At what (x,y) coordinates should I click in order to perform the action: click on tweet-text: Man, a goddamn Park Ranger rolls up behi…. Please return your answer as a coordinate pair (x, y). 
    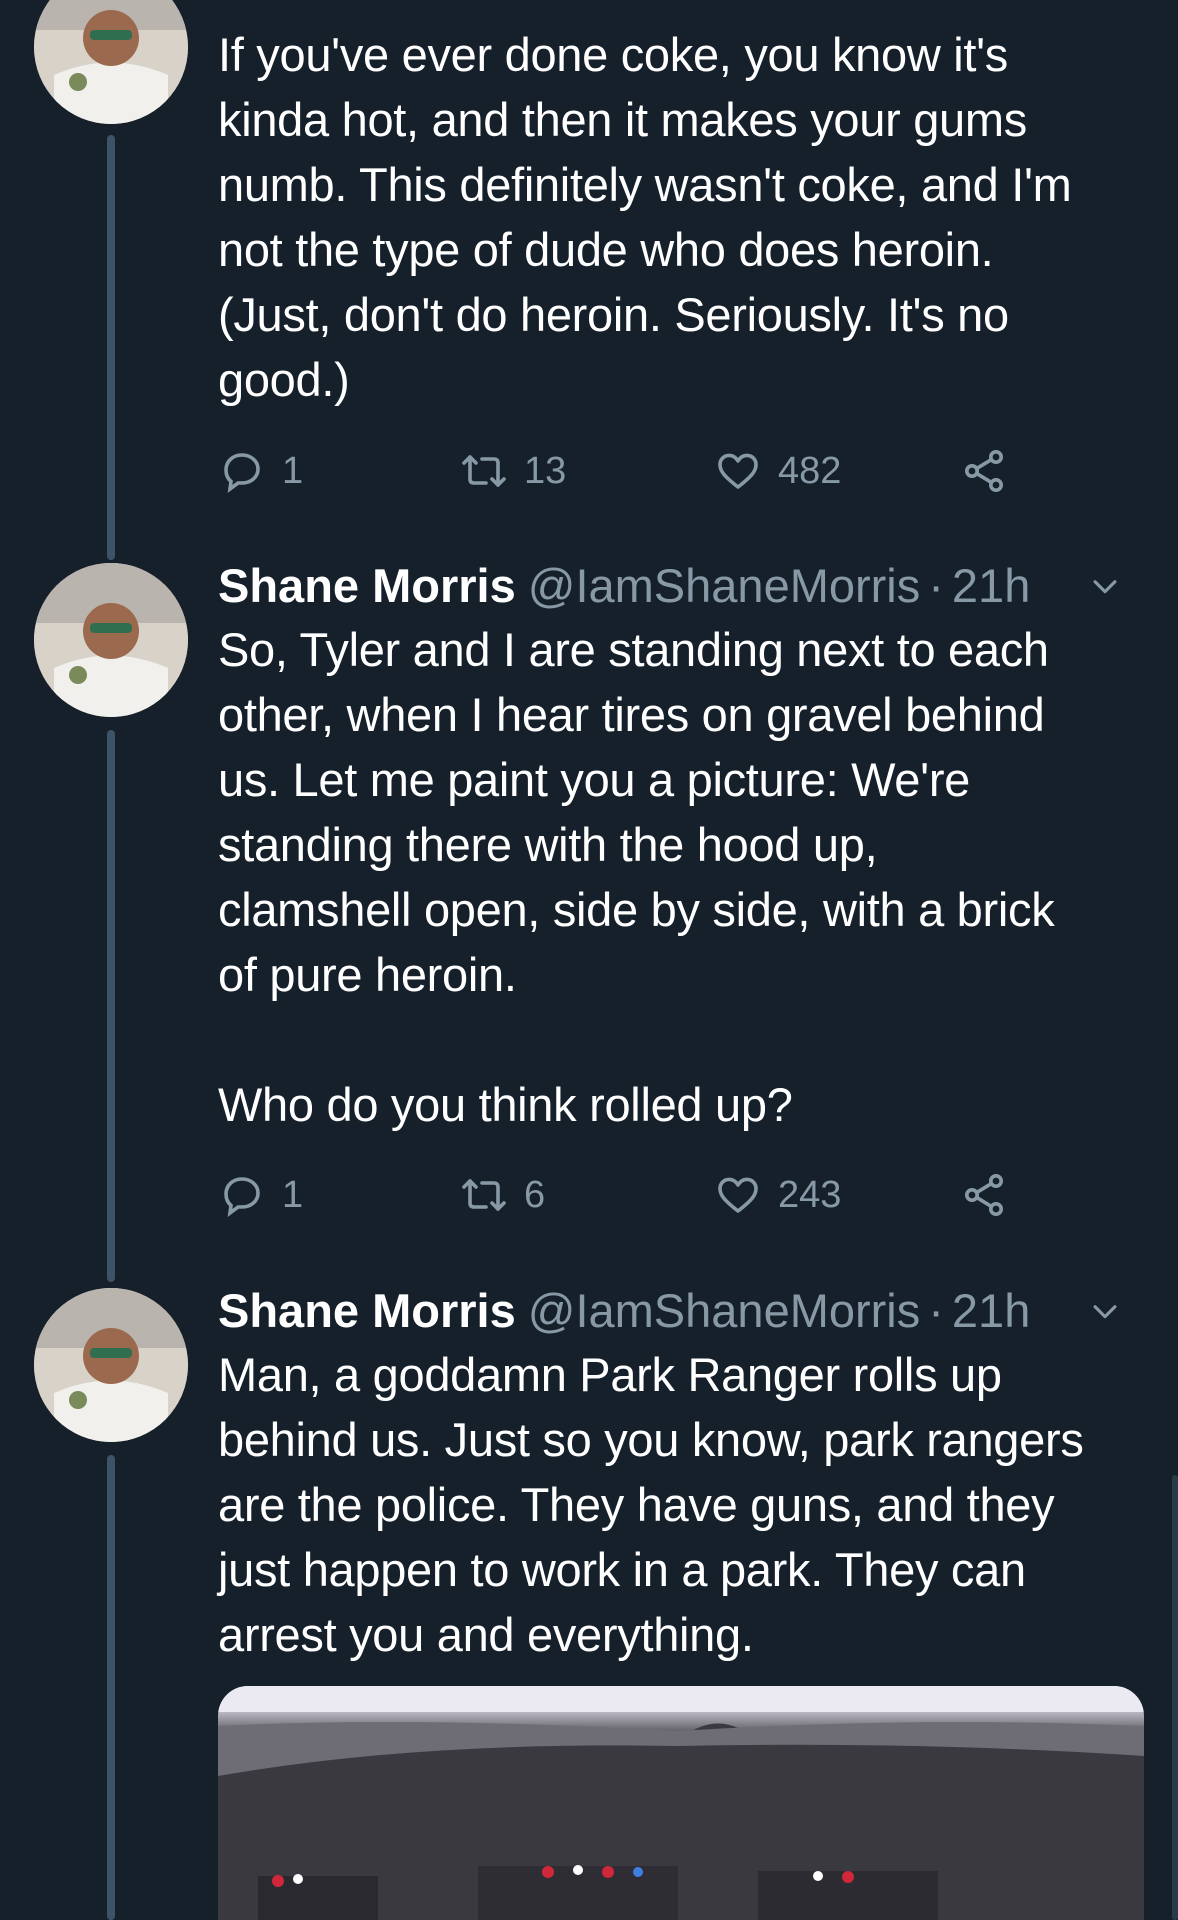
    Looking at the image, I should click on (651, 1504).